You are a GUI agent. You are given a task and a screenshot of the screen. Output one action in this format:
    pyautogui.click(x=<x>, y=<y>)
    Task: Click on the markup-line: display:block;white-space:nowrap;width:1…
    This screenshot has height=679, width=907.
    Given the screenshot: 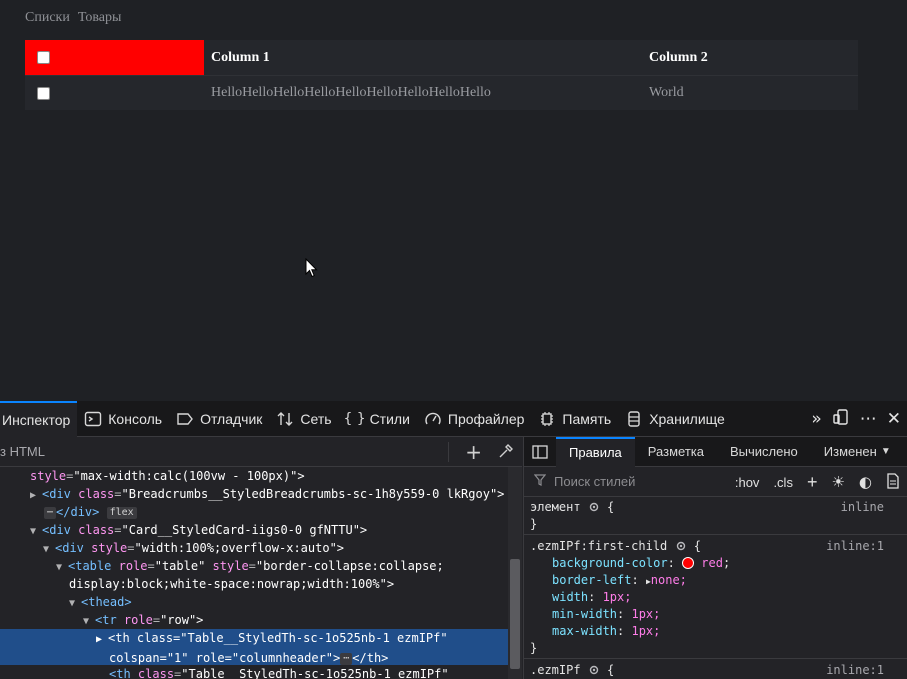 What is the action you would take?
    pyautogui.click(x=231, y=584)
    